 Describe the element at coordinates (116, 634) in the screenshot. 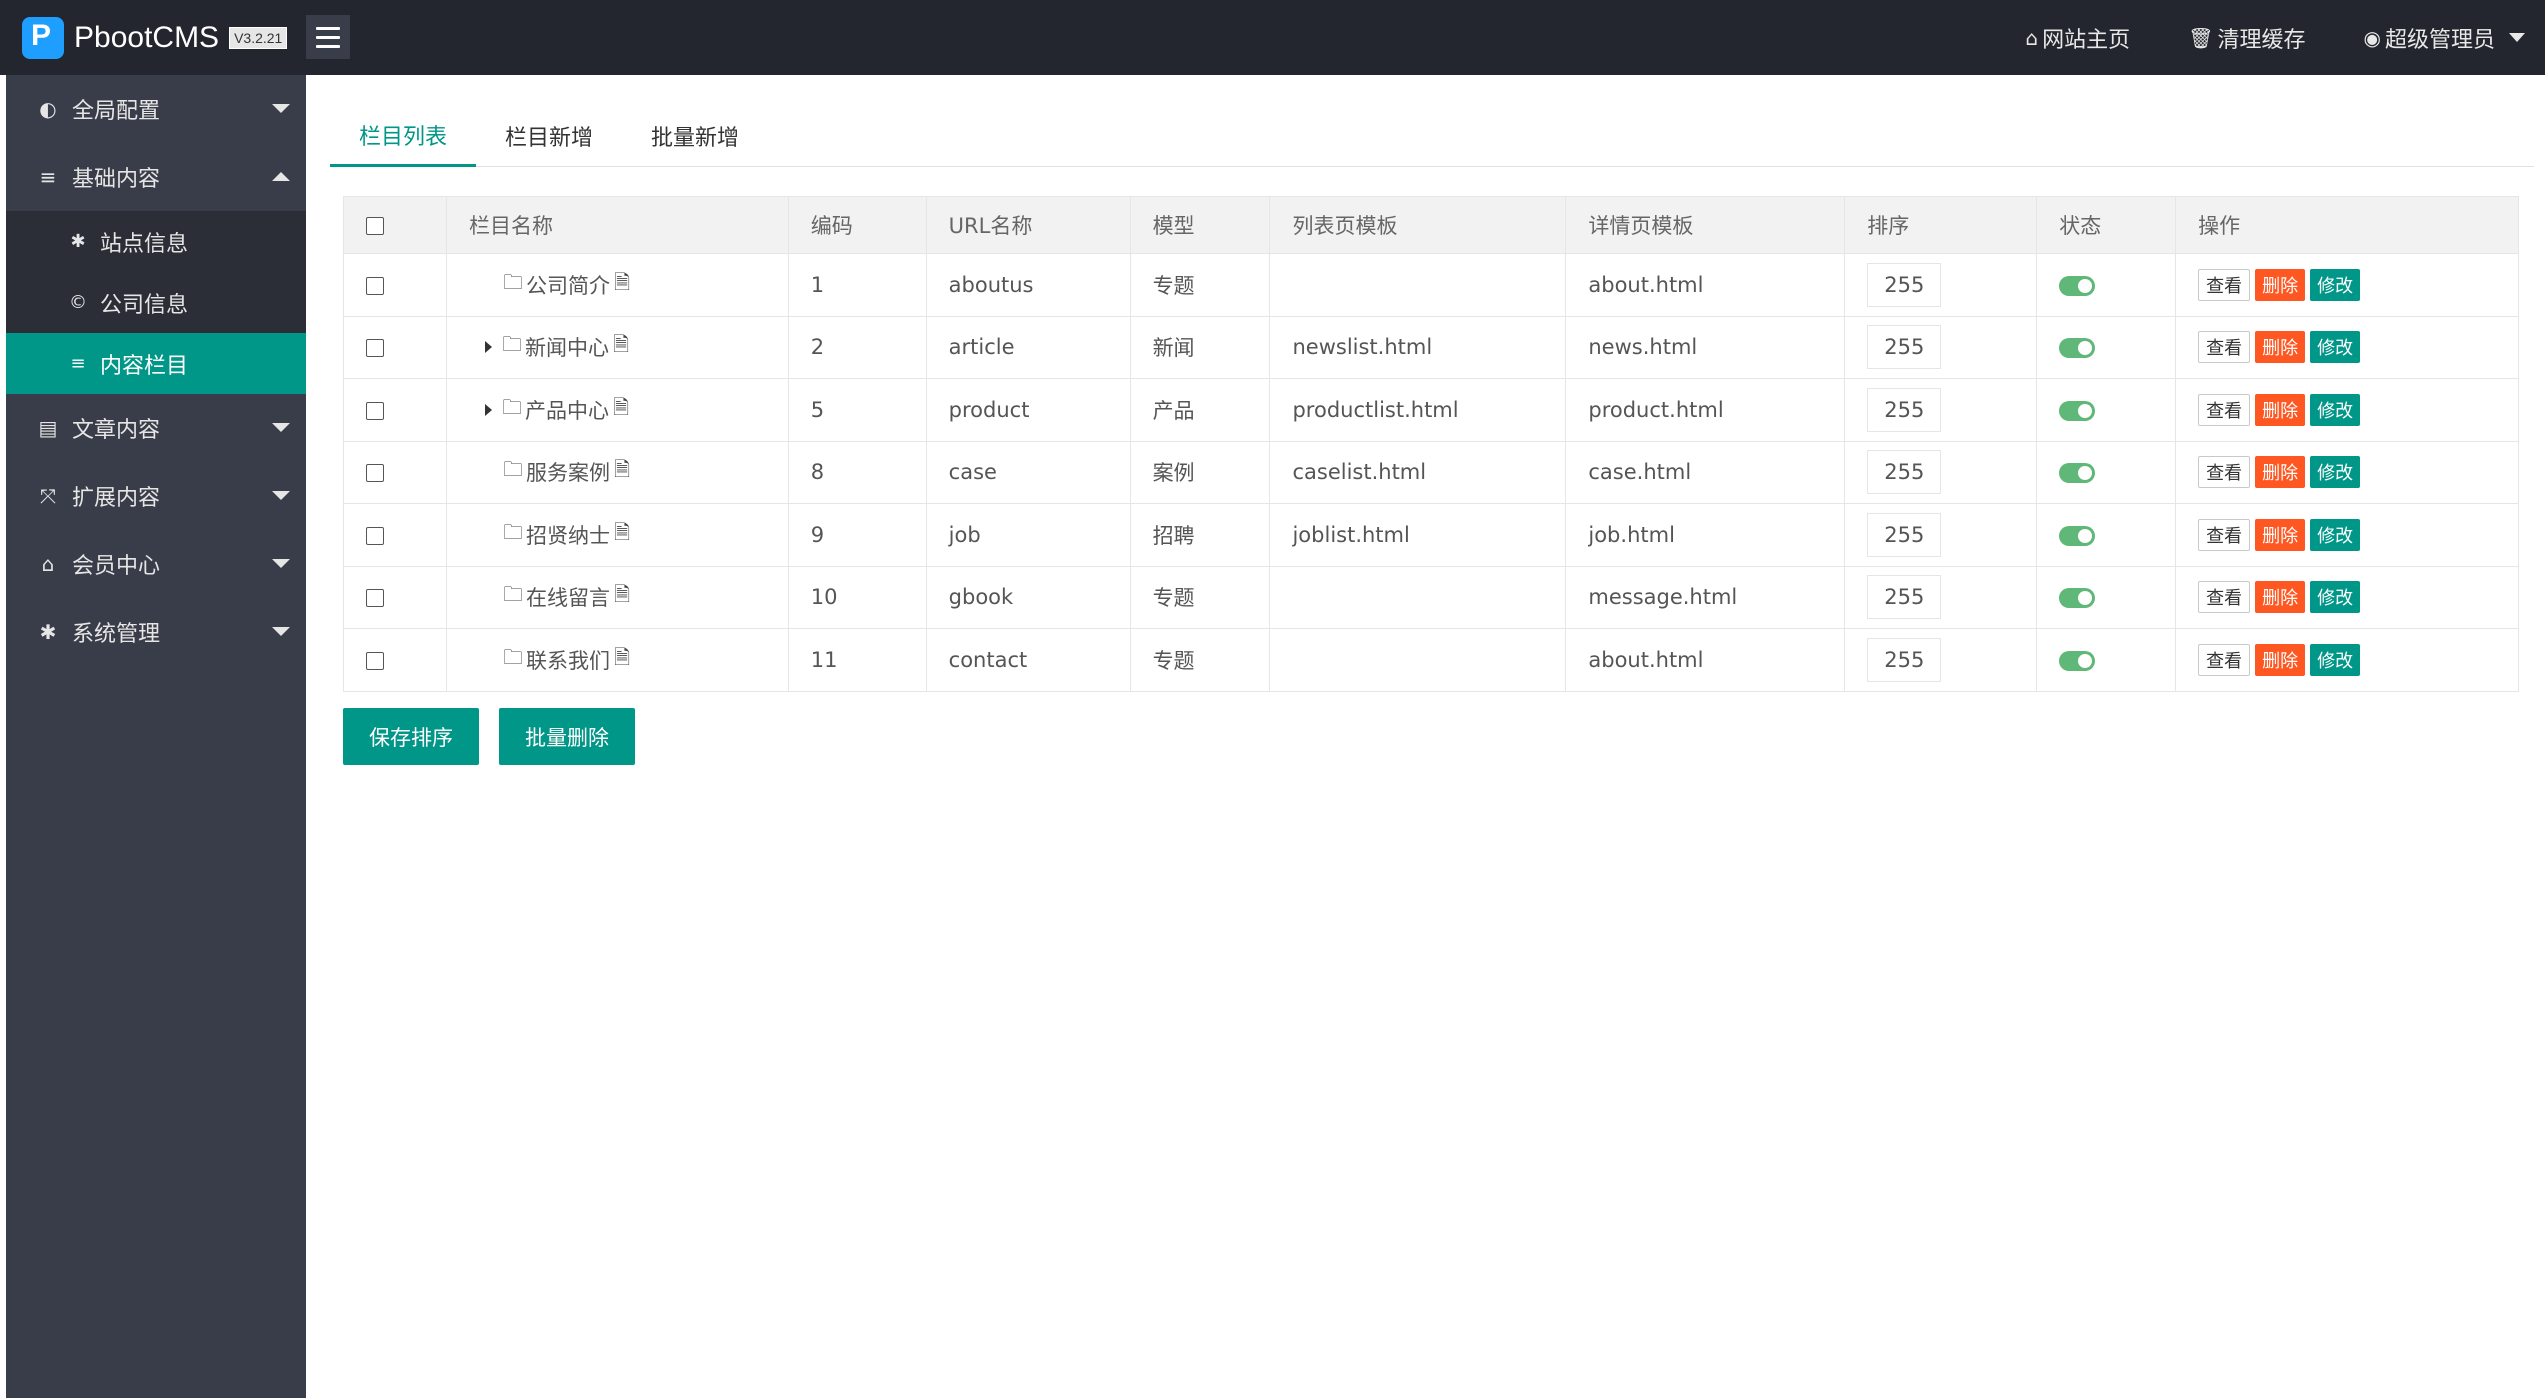

I see `sidebar-item-label: 系统管理` at that location.